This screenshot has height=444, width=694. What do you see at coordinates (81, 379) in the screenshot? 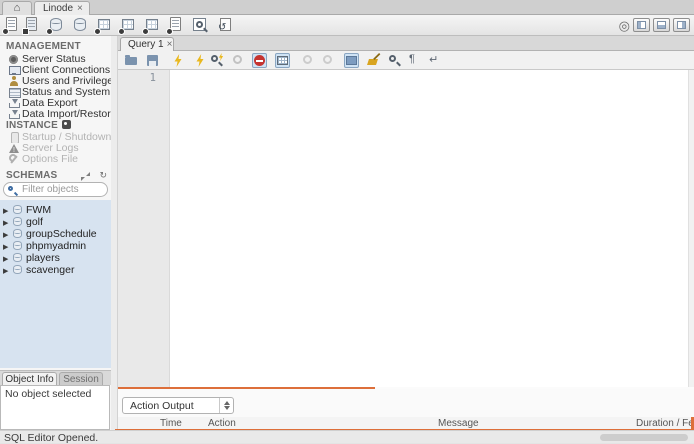
I see `tab-session: Session` at bounding box center [81, 379].